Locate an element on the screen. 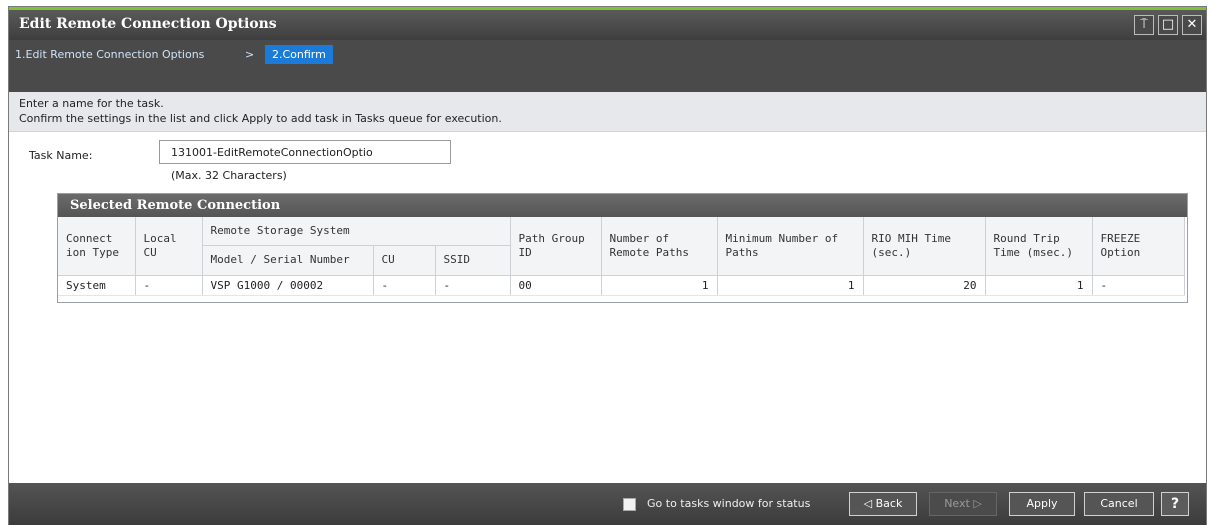  col-header-path-group-id: Path Group ID is located at coordinates (556, 246).